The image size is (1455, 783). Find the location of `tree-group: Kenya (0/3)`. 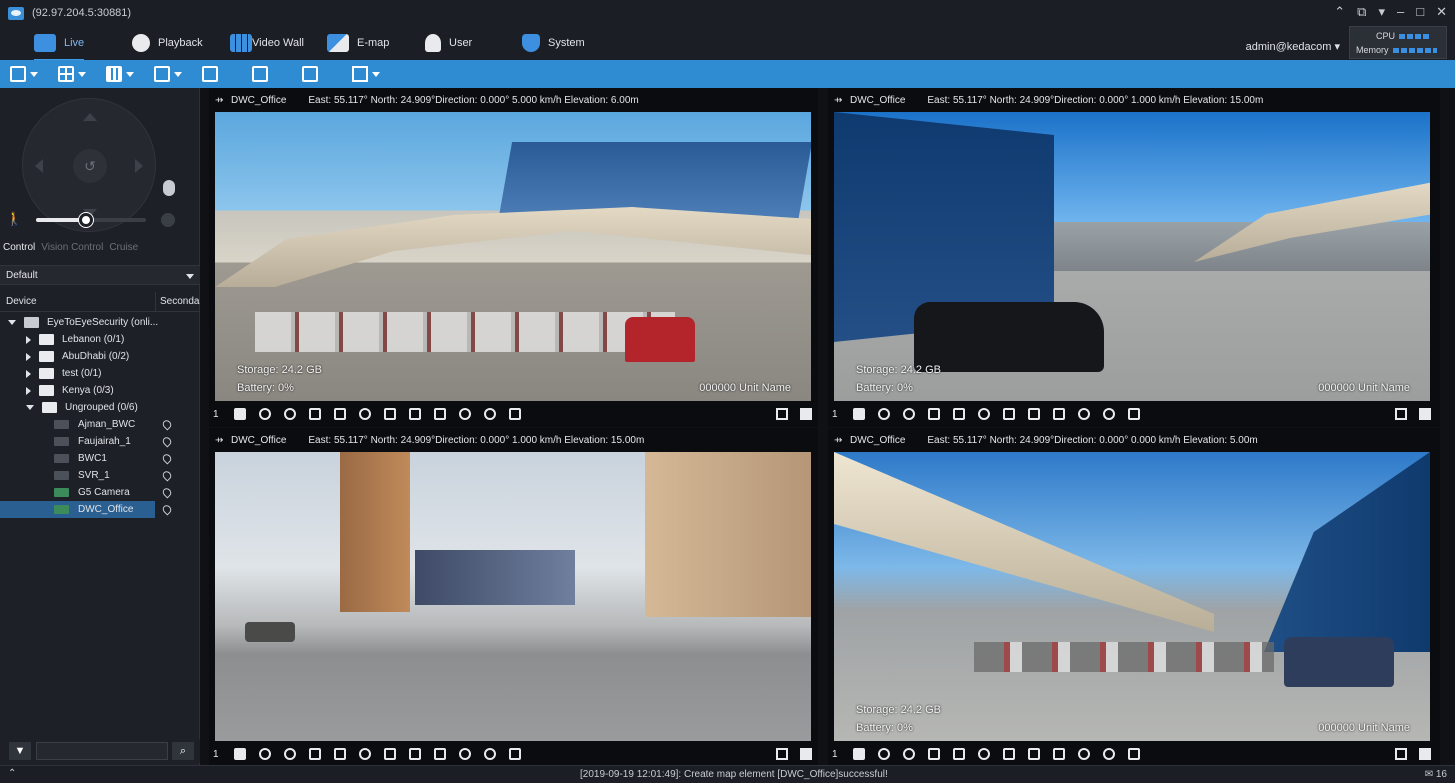

tree-group: Kenya (0/3) is located at coordinates (100, 390).